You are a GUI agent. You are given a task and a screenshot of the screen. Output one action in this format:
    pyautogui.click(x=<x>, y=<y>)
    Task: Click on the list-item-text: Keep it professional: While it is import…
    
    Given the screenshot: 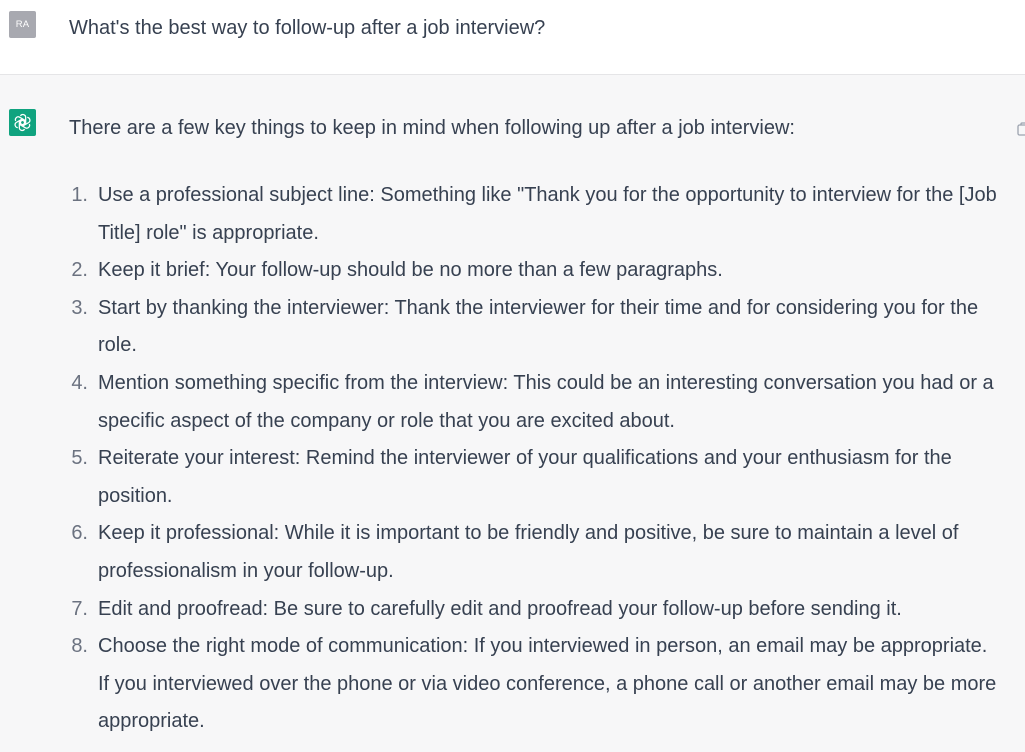 What is the action you would take?
    pyautogui.click(x=528, y=552)
    